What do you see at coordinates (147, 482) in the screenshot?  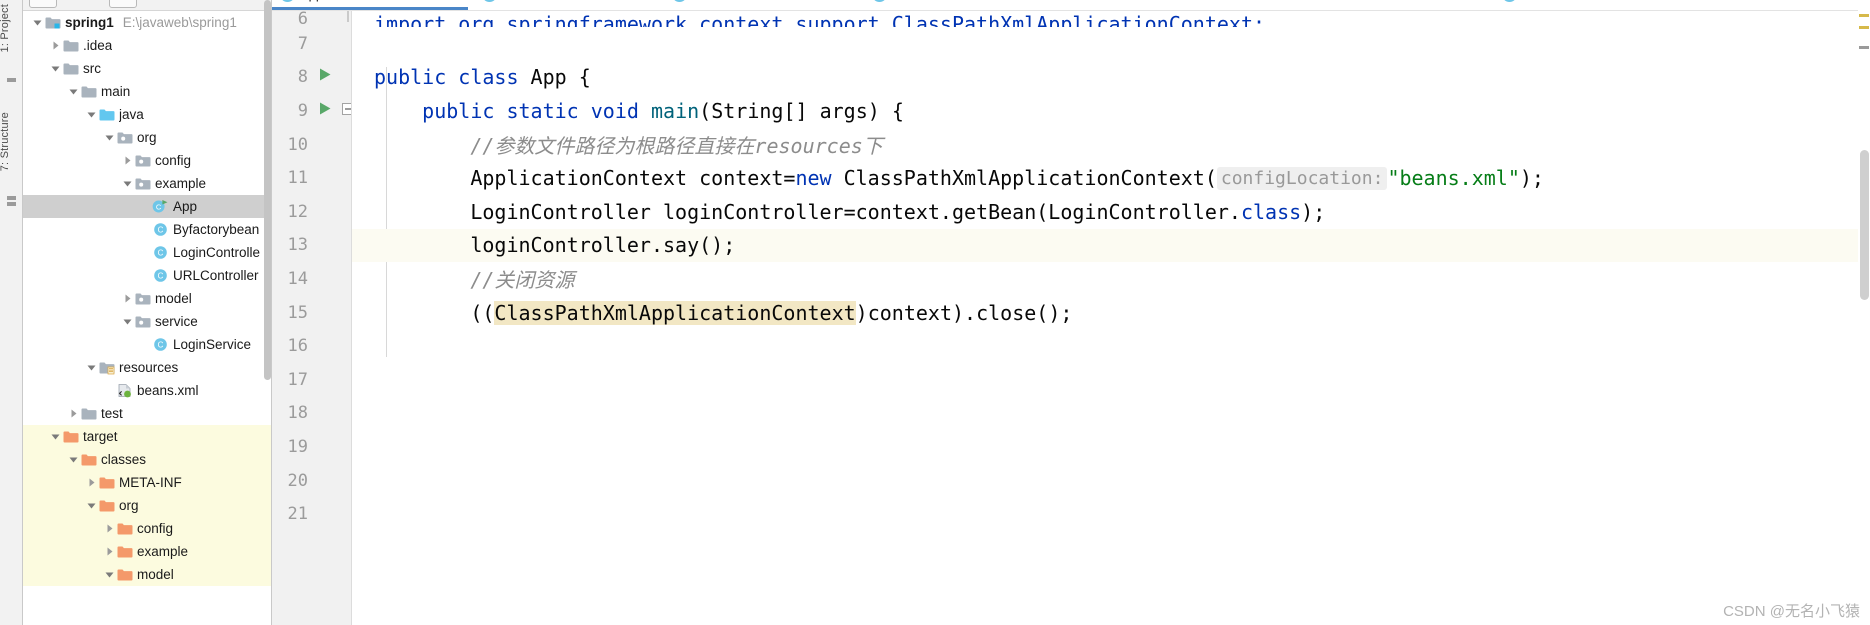 I see `tree-item-meta-inf: META-INF` at bounding box center [147, 482].